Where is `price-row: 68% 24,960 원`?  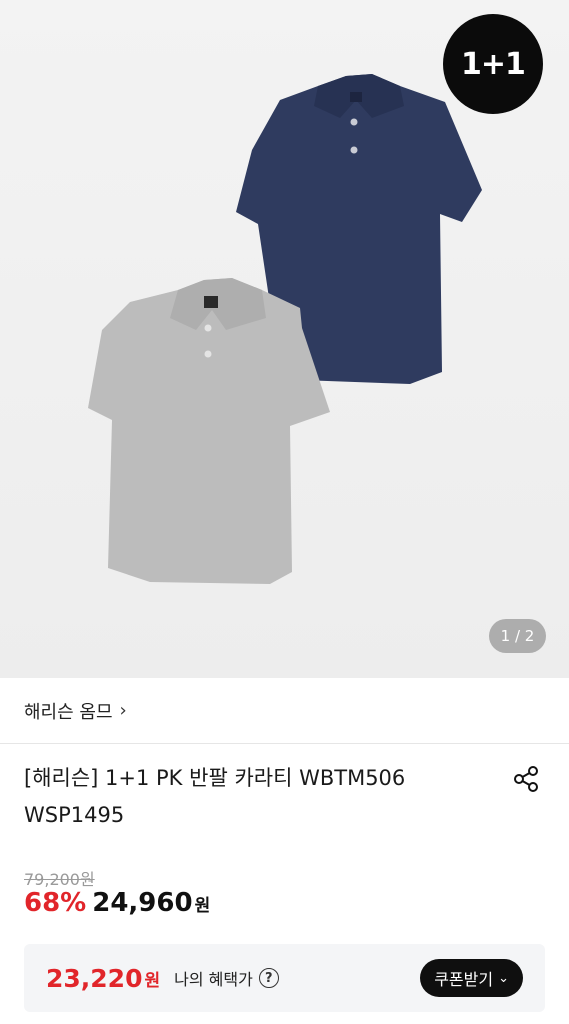
price-row: 68% 24,960 원 is located at coordinates (117, 903).